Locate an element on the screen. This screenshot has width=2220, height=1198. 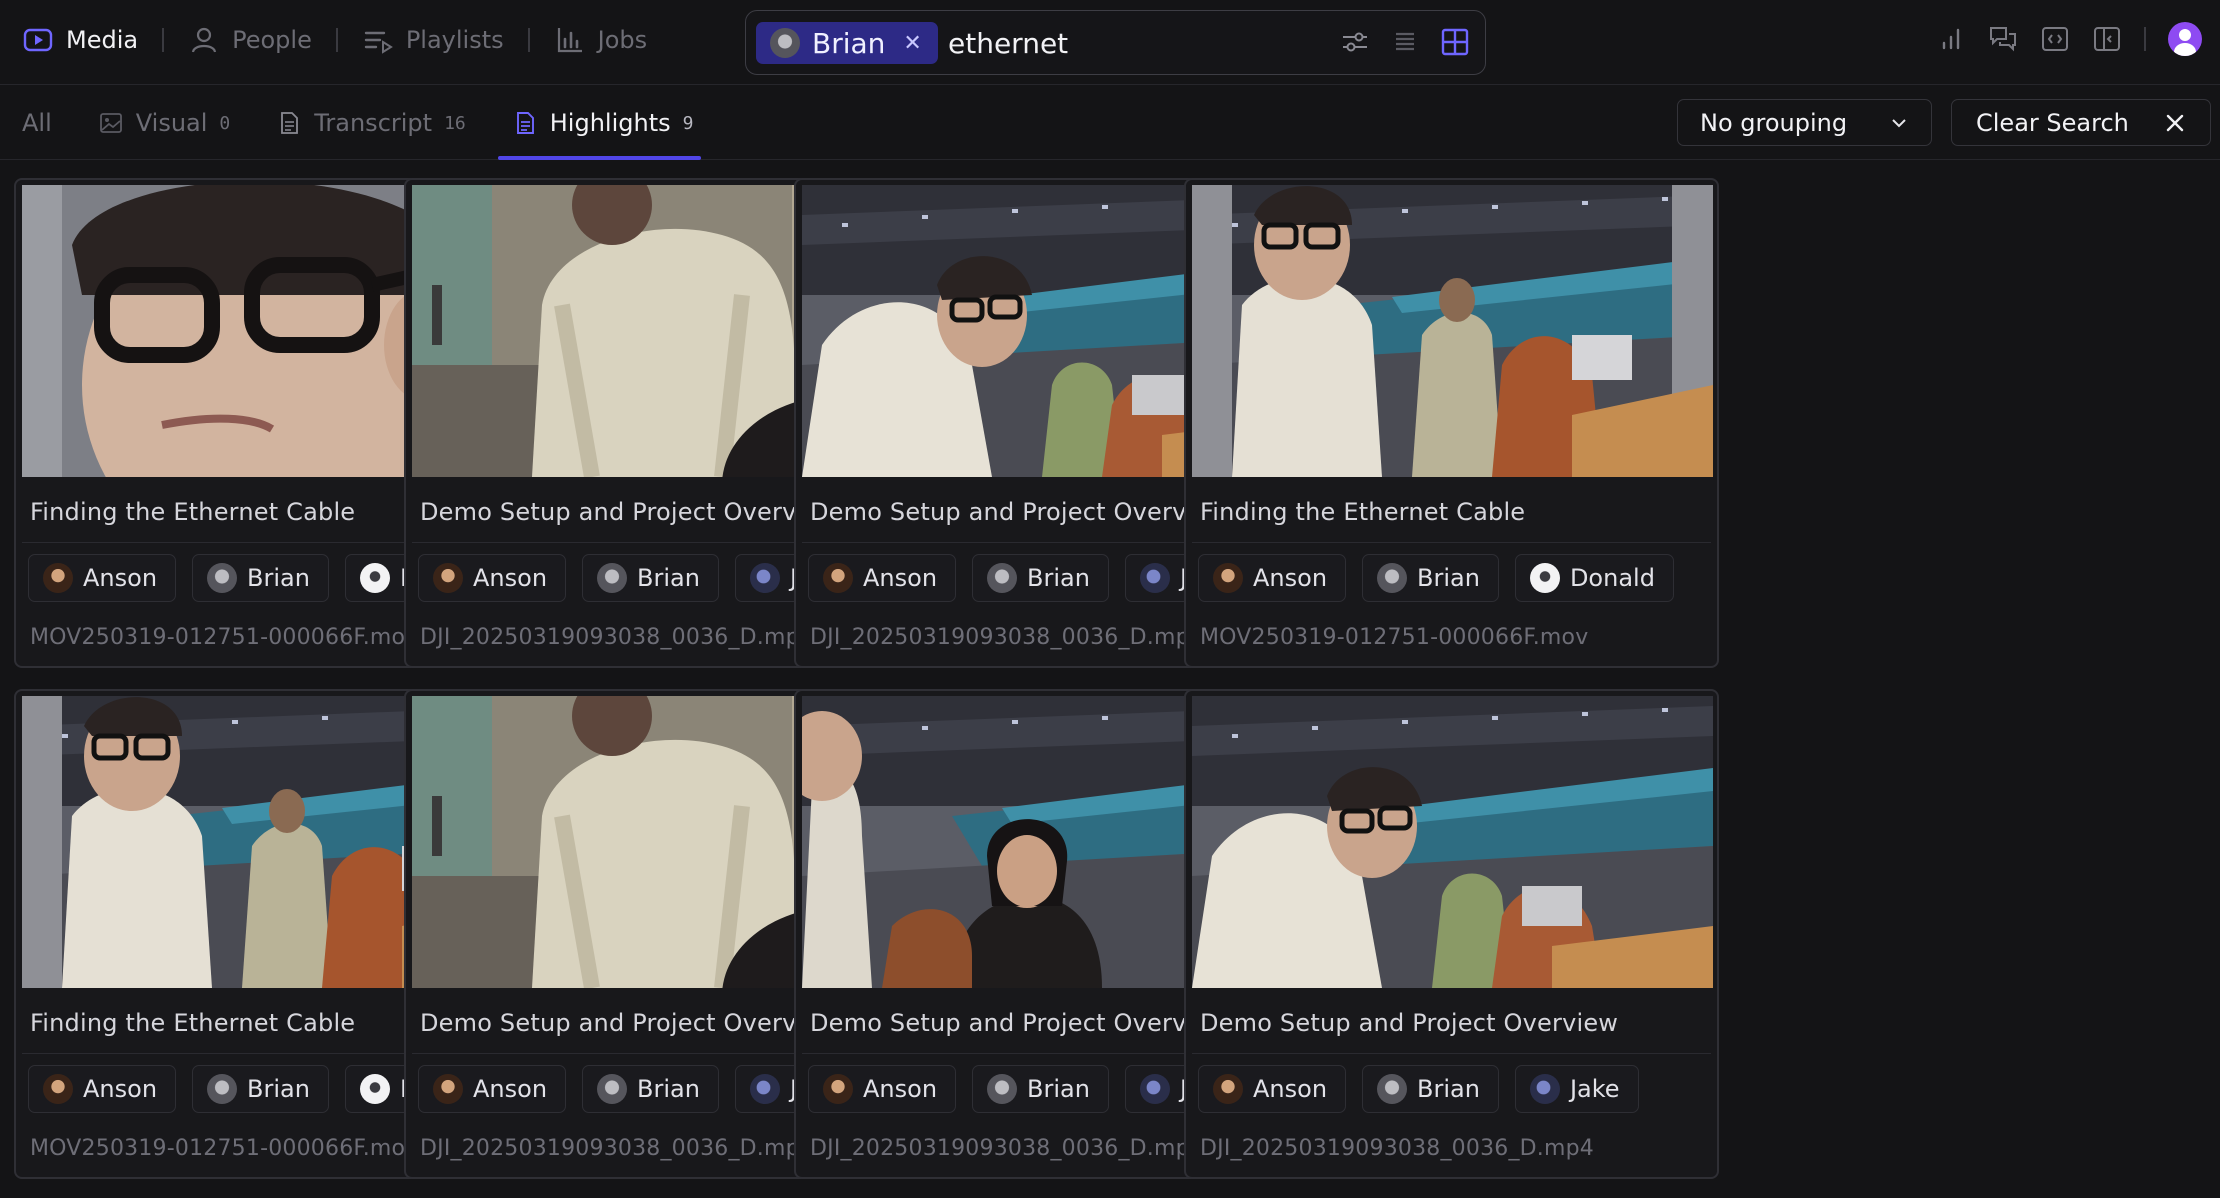
signal-bars-icon is located at coordinates (1951, 39).